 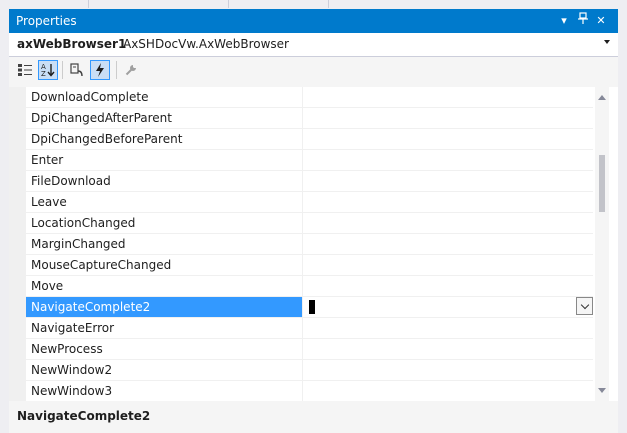 I want to click on event-row: Move, so click(x=309, y=286).